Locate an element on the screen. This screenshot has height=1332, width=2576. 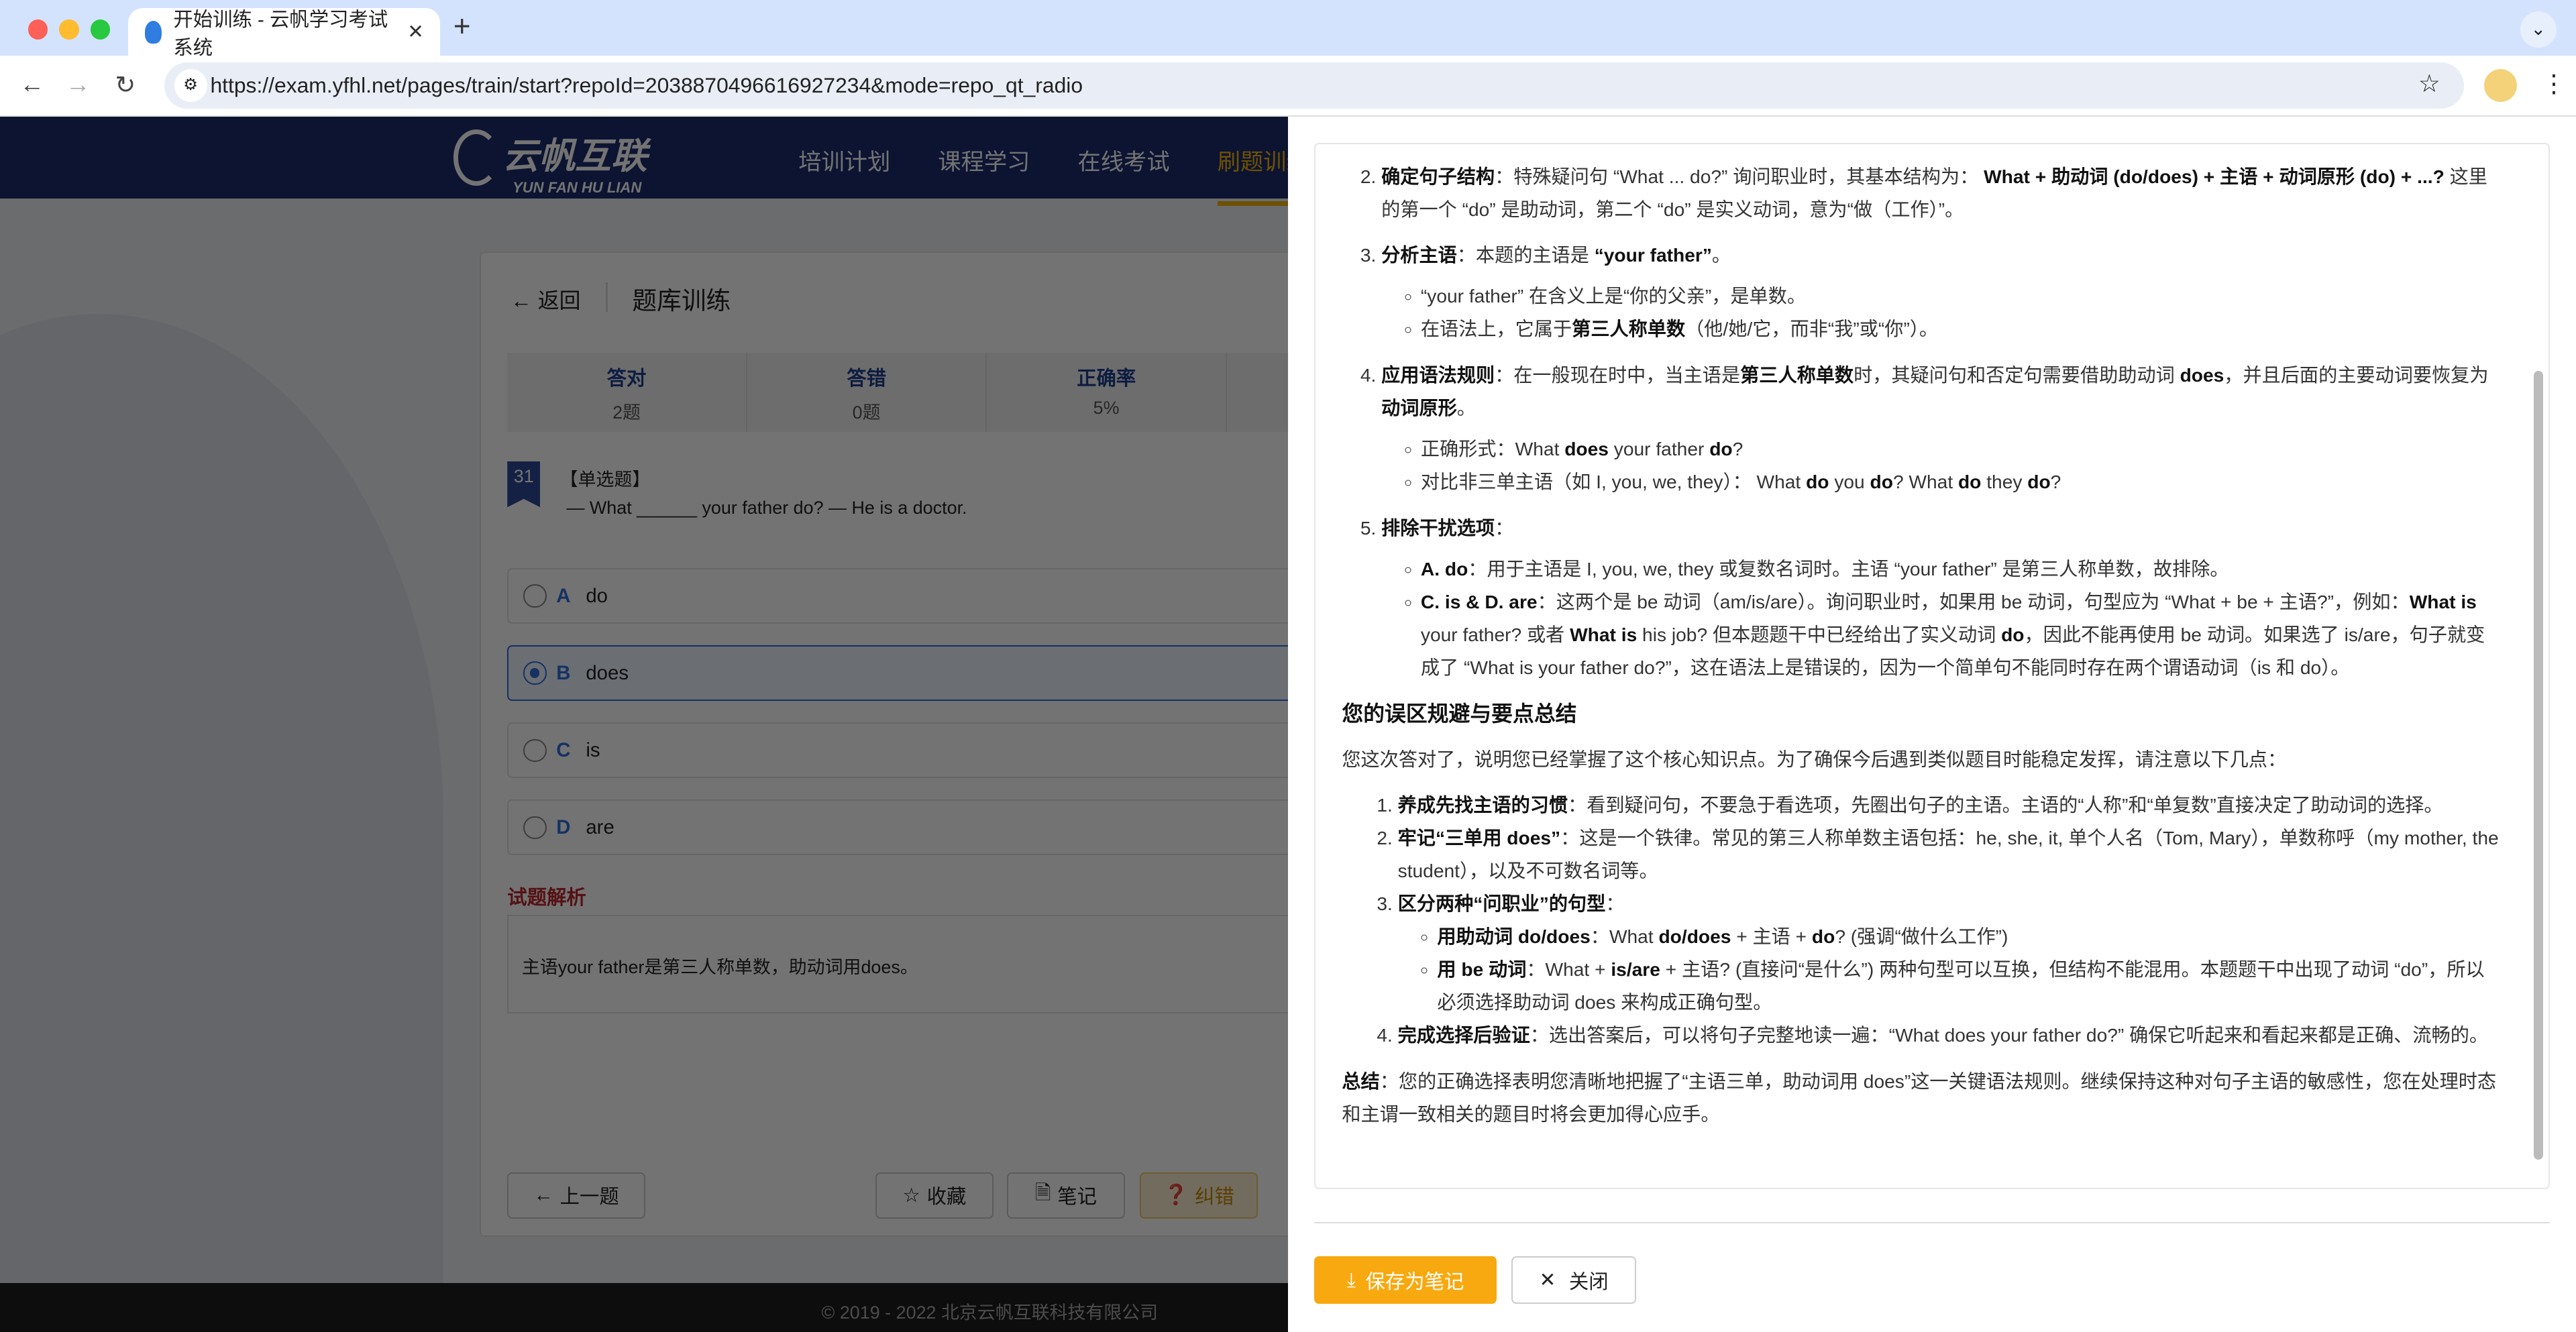
text-segment: ：What is located at coordinates (1624, 937).